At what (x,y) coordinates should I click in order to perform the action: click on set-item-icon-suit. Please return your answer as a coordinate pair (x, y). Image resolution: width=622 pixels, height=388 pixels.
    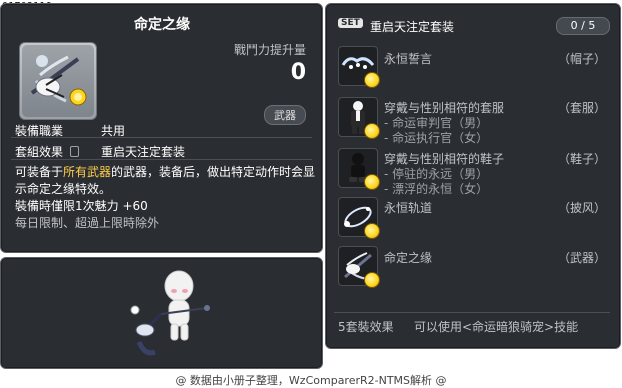
    Looking at the image, I should click on (359, 118).